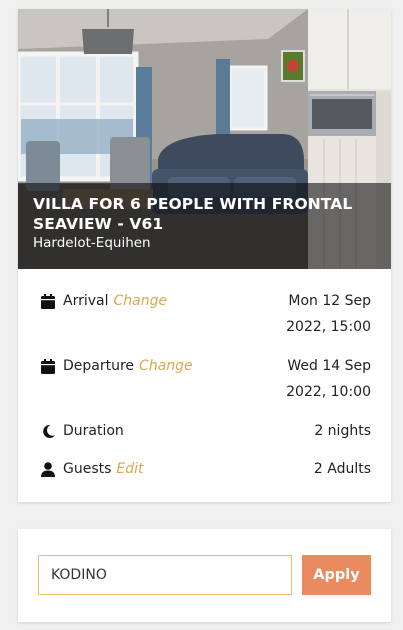 The height and width of the screenshot is (630, 403). What do you see at coordinates (328, 327) in the screenshot?
I see `arrival-year-time: 2022, 15:00` at bounding box center [328, 327].